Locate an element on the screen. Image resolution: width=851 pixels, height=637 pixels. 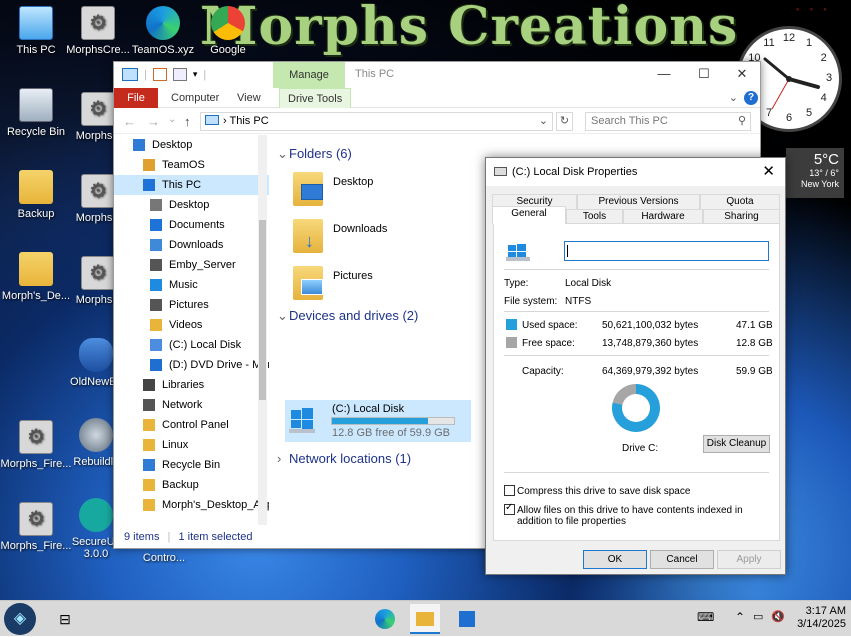
address-bar: › This PC ⌄ is located at coordinates (376, 121).